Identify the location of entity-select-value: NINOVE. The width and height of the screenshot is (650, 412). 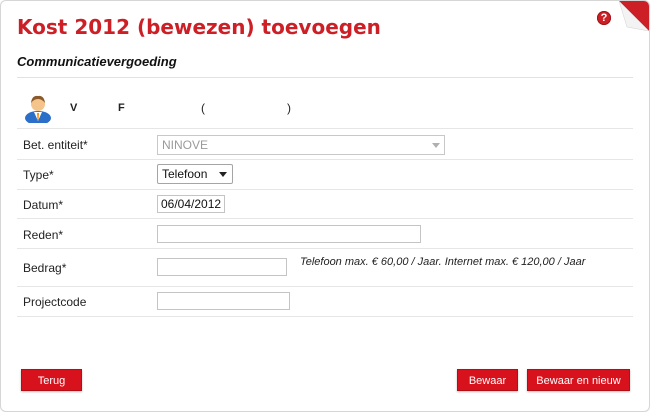
(185, 145).